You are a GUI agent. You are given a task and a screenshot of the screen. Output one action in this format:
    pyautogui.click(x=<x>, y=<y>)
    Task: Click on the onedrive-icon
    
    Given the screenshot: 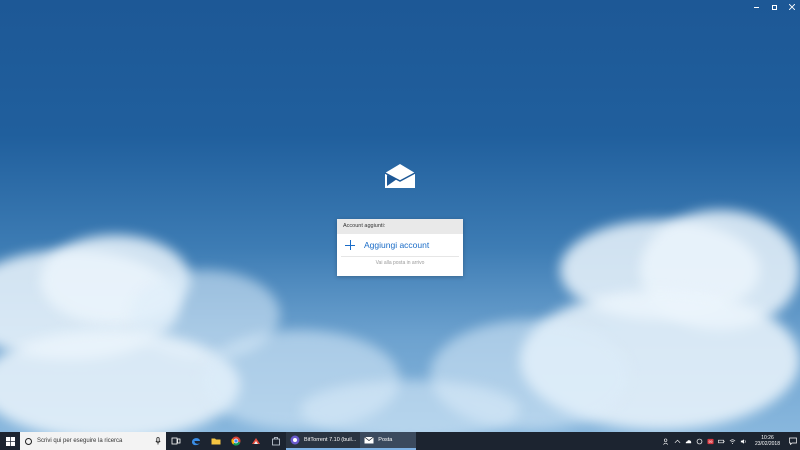 What is the action you would take?
    pyautogui.click(x=688, y=441)
    